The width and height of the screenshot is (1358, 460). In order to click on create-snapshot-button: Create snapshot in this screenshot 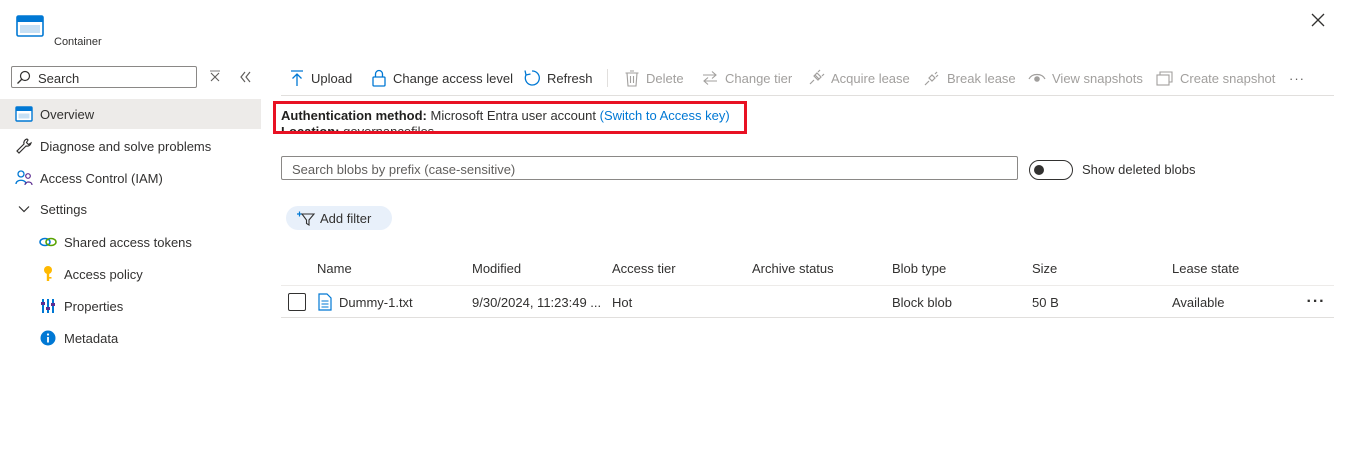, I will do `click(1215, 78)`.